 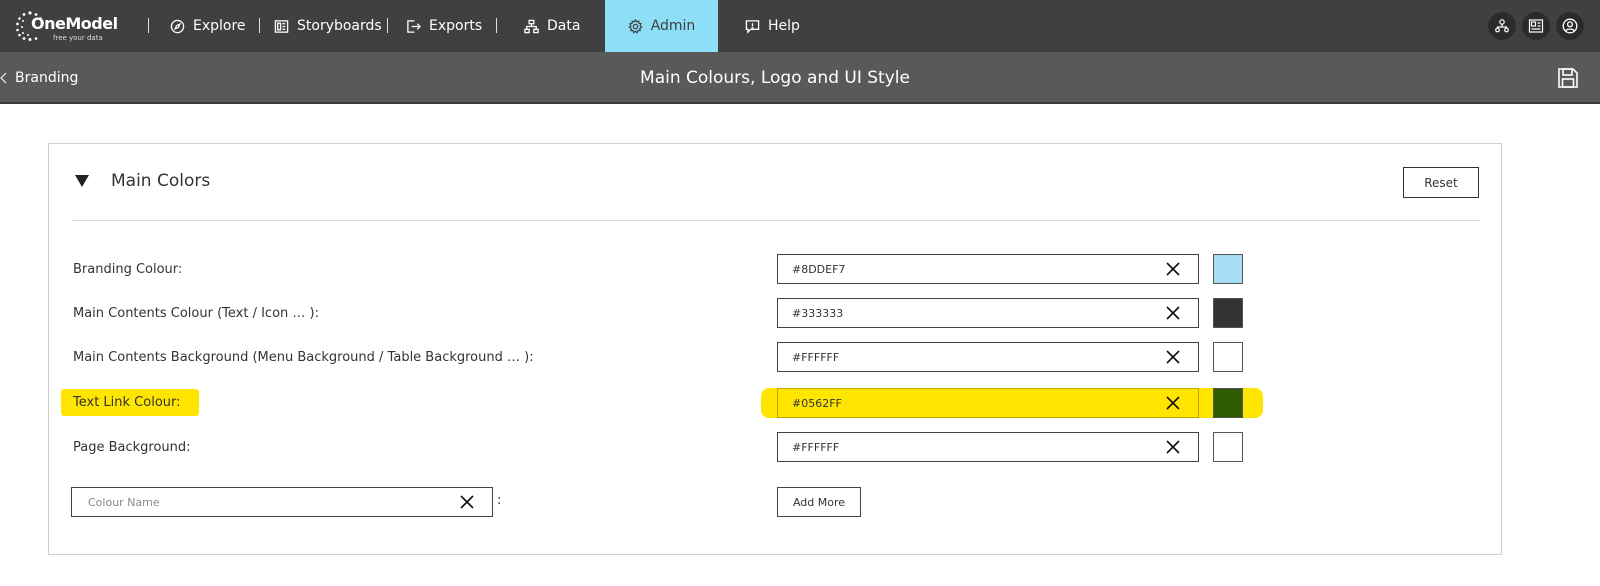 I want to click on page-background-label: Page Background:, so click(x=132, y=447).